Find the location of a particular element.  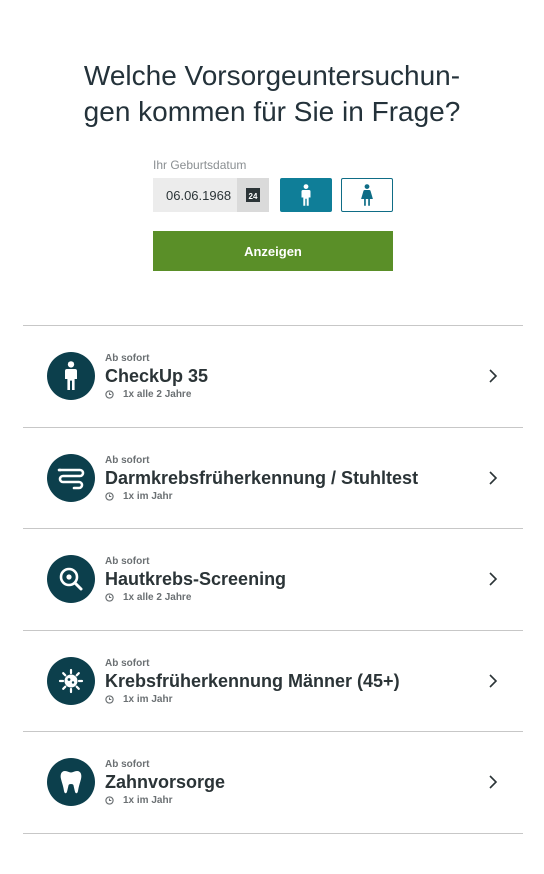

item-title: Darmkrebsfrüherkennung / Stuhltest is located at coordinates (262, 477).